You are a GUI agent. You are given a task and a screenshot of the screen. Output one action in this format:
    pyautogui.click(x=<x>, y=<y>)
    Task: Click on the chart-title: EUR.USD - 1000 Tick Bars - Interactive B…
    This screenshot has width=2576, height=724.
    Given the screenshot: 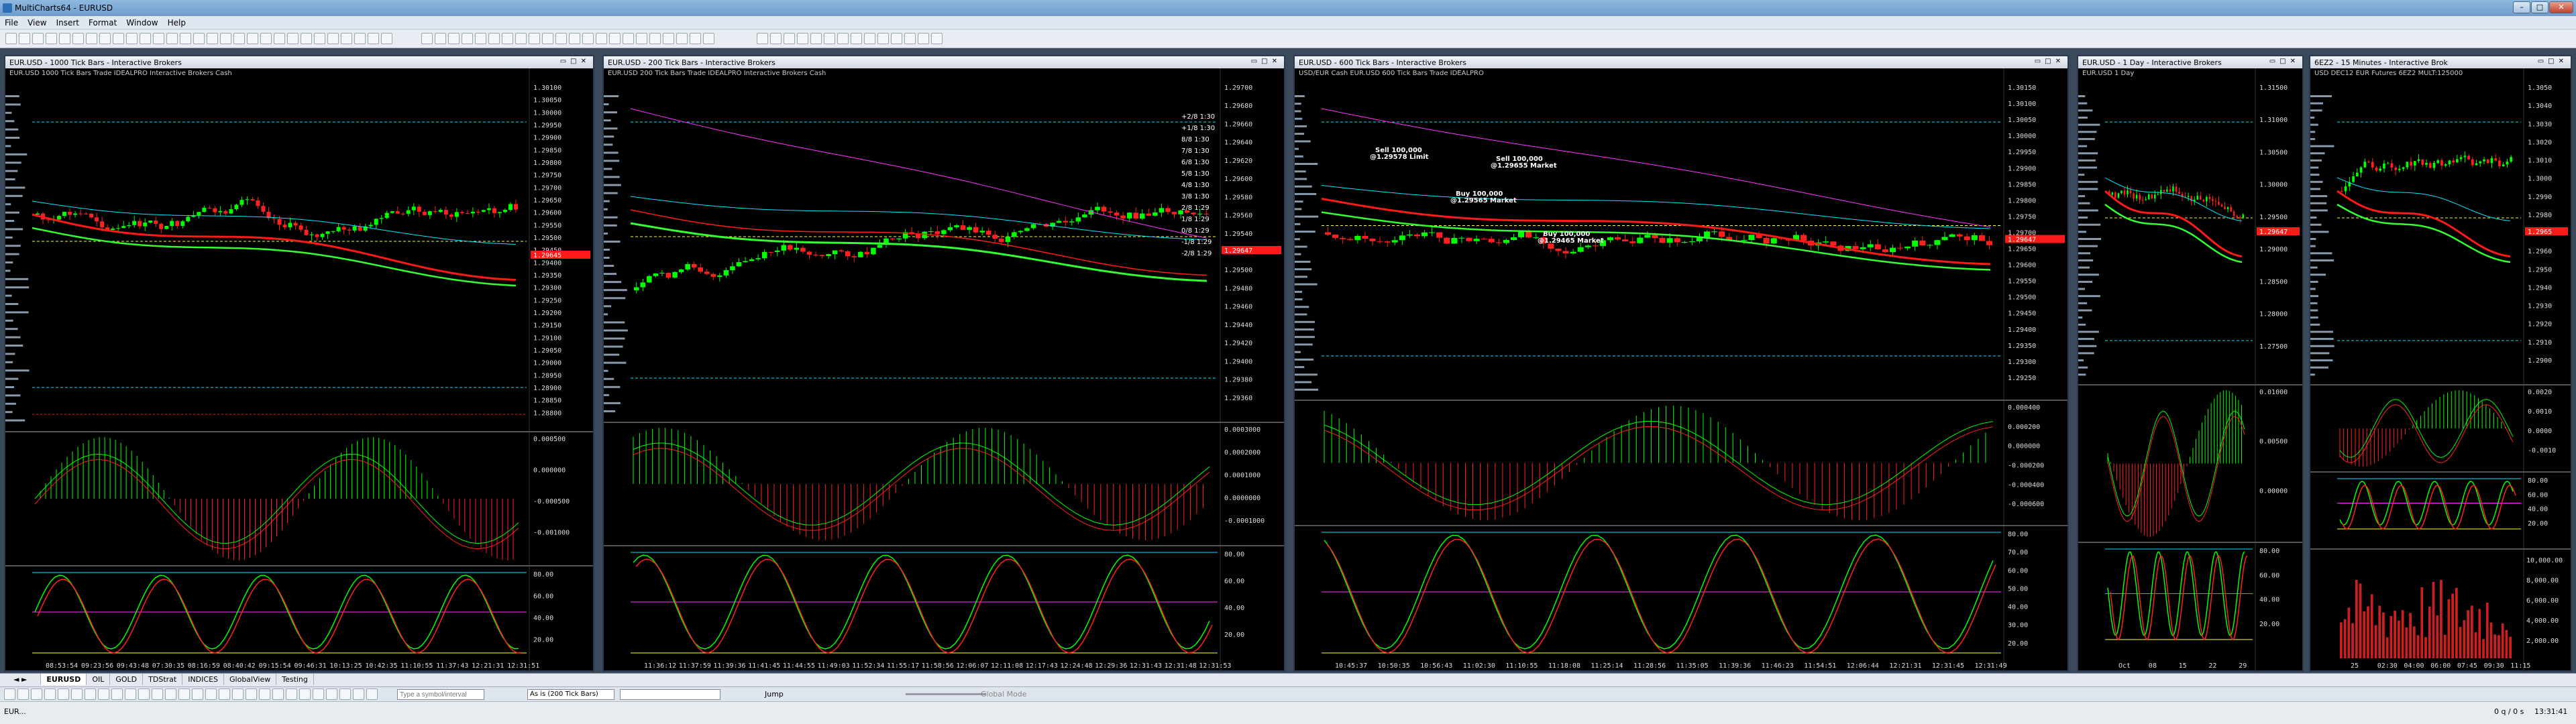 What is the action you would take?
    pyautogui.click(x=299, y=62)
    